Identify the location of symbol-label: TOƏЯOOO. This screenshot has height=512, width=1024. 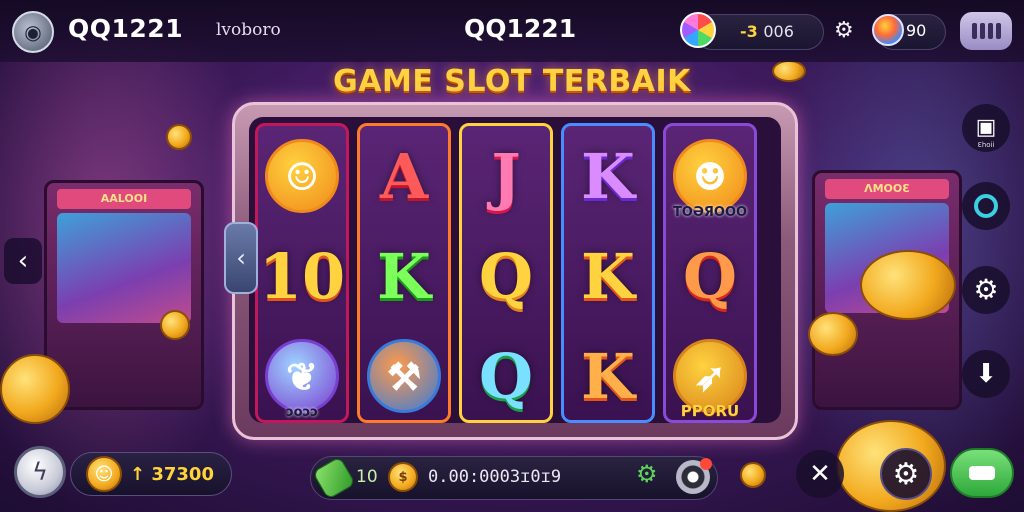
(710, 212).